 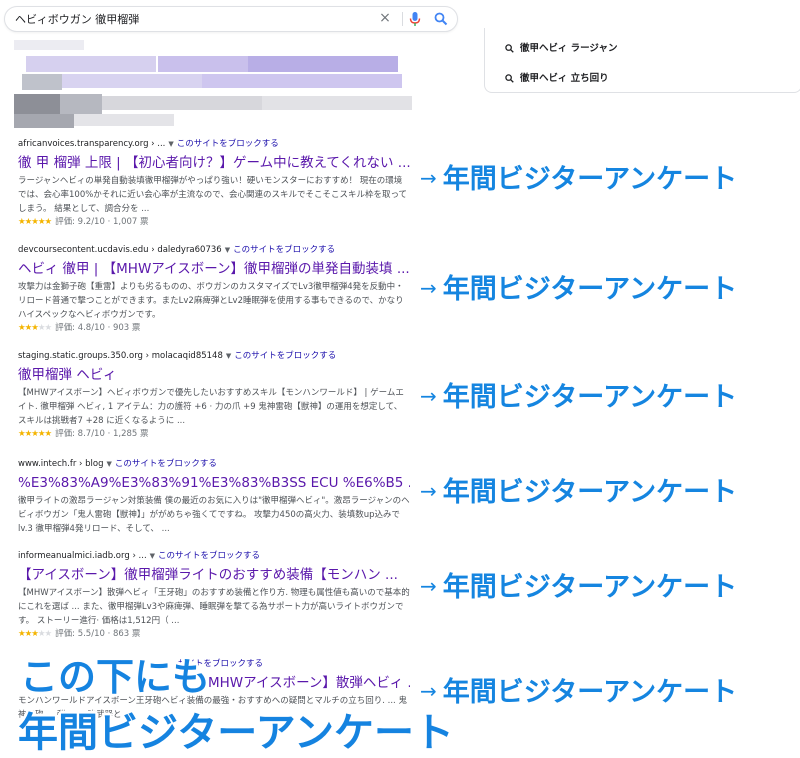 I want to click on result-title-link: 徹甲榴弾 ヘビィ, so click(x=214, y=375).